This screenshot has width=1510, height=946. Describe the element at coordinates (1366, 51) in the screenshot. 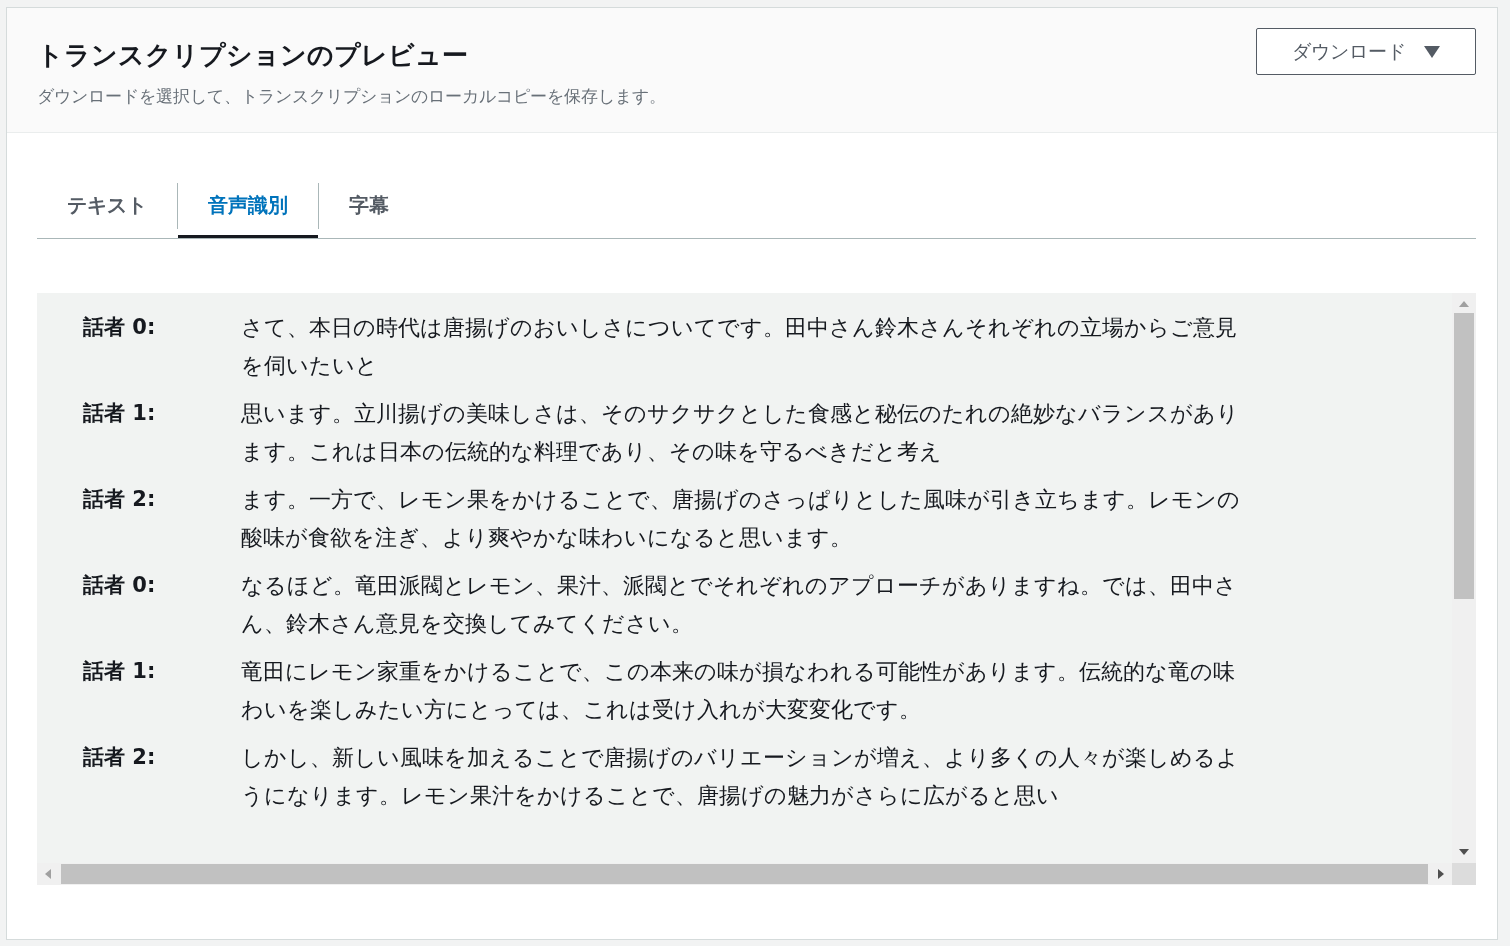

I see `download-button: ダウンロード` at that location.